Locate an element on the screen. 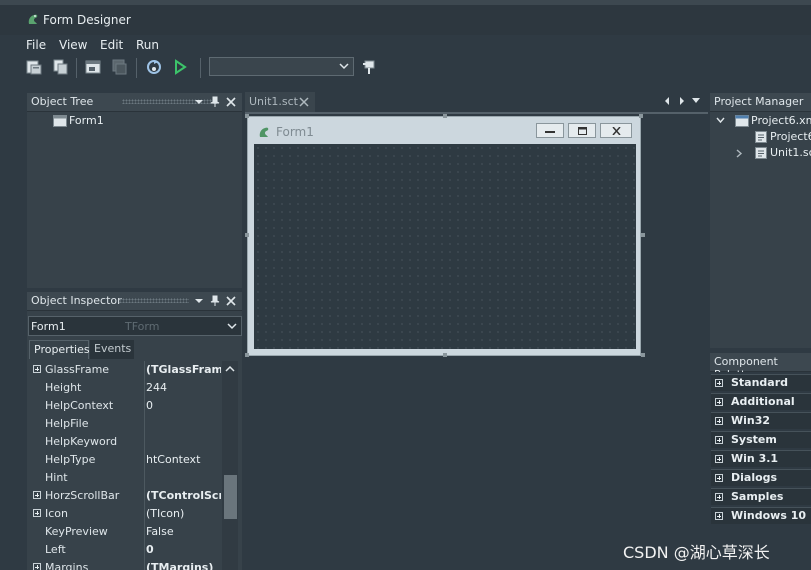  panel-grip is located at coordinates (154, 300).